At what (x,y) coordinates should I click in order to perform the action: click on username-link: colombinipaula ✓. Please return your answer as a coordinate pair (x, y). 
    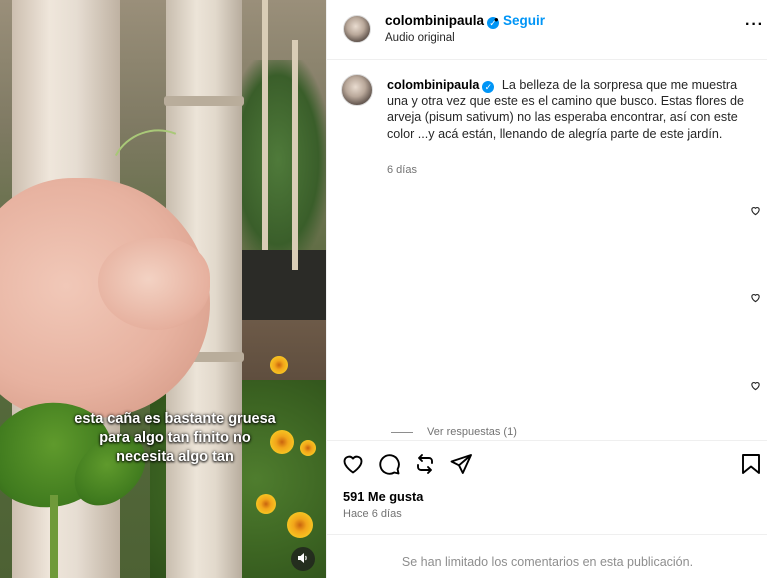
    Looking at the image, I should click on (442, 21).